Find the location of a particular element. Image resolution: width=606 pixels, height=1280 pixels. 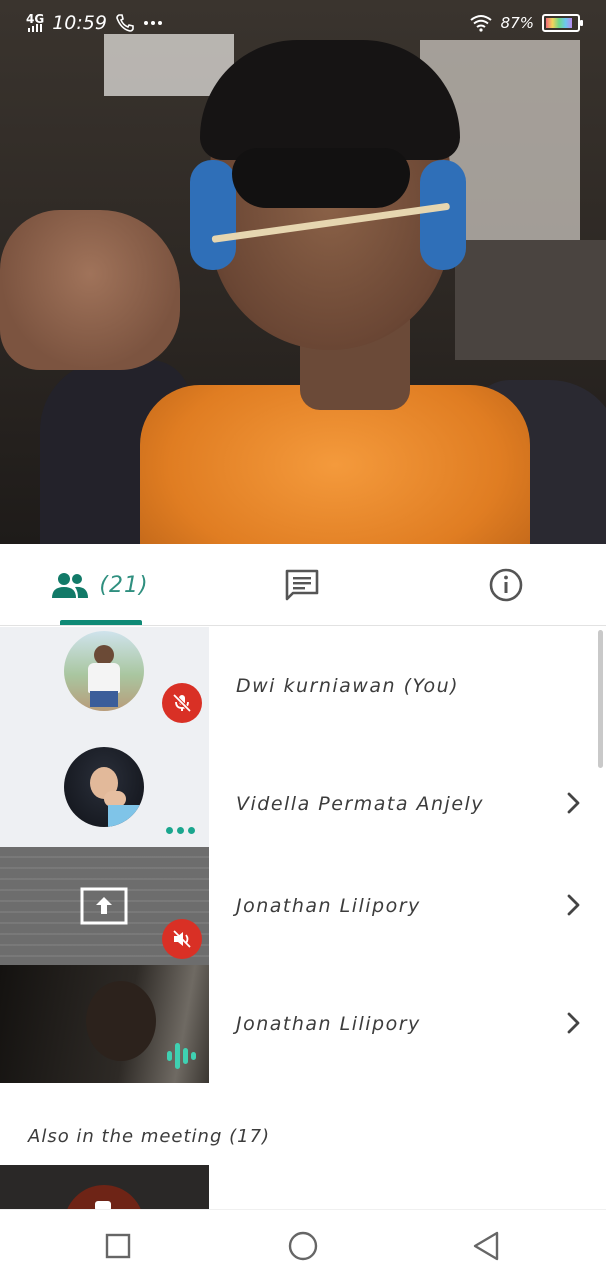

home-button is located at coordinates (303, 1246).